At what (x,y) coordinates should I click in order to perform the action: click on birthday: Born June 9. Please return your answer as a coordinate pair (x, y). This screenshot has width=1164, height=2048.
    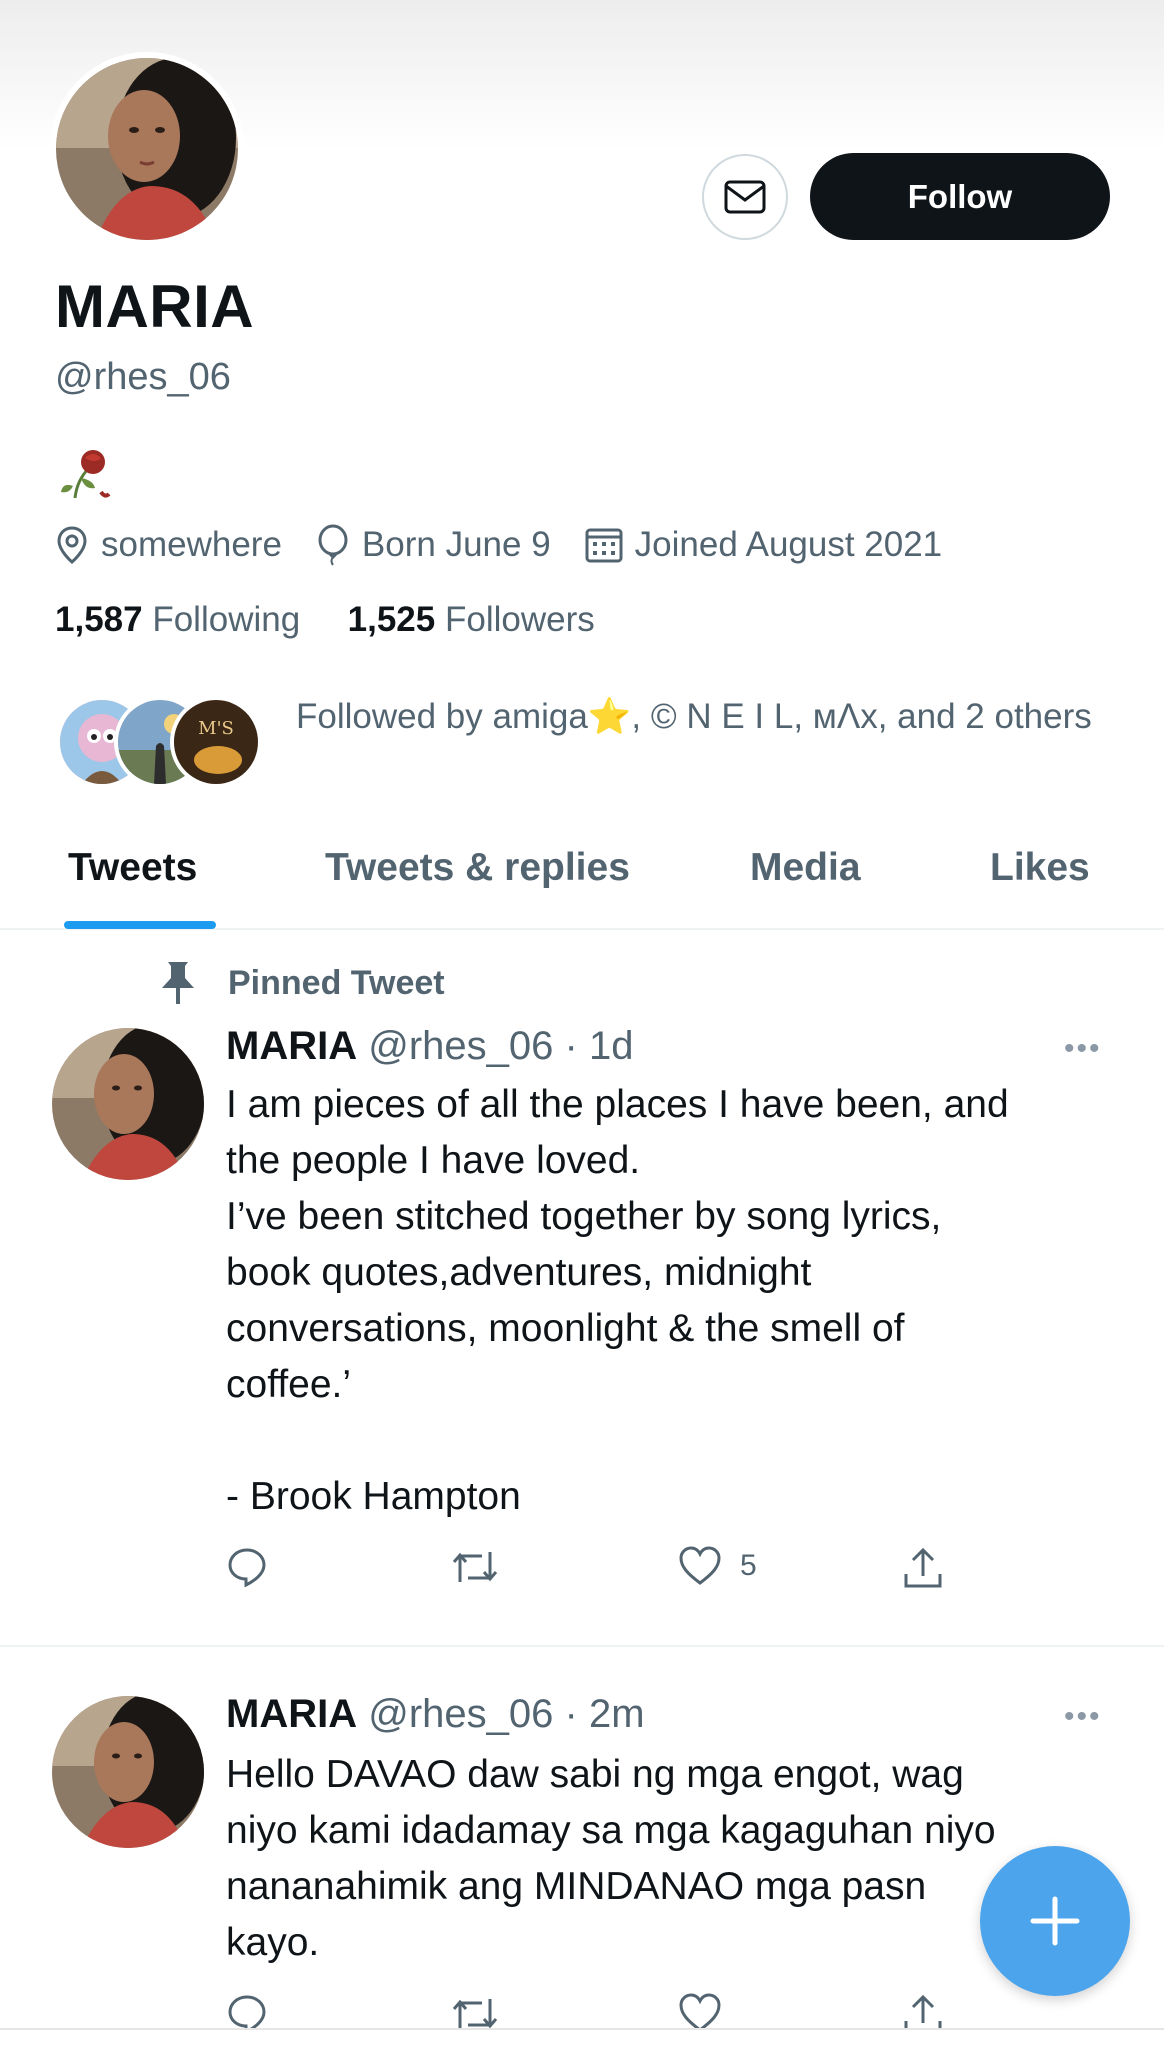
    Looking at the image, I should click on (433, 545).